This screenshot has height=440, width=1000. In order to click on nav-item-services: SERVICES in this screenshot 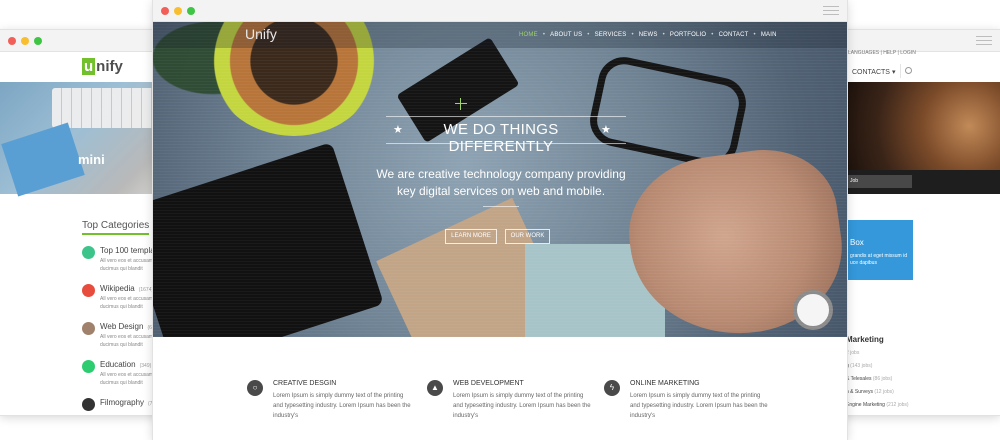, I will do `click(611, 35)`.